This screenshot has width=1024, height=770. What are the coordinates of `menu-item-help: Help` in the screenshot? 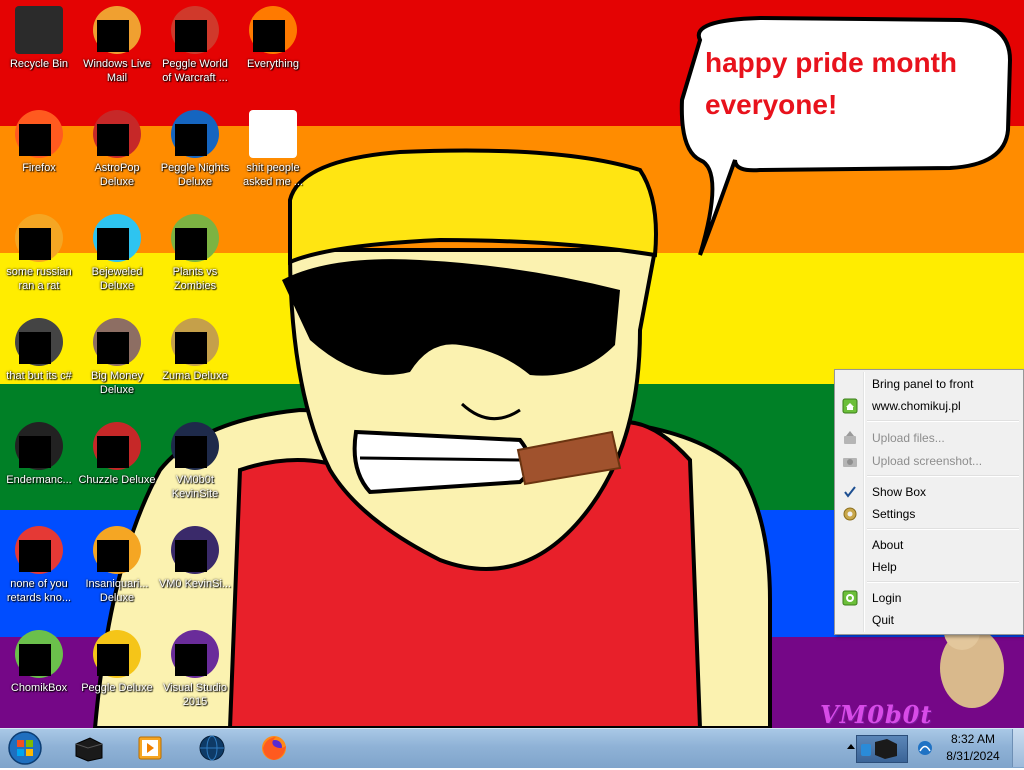 It's located at (929, 567).